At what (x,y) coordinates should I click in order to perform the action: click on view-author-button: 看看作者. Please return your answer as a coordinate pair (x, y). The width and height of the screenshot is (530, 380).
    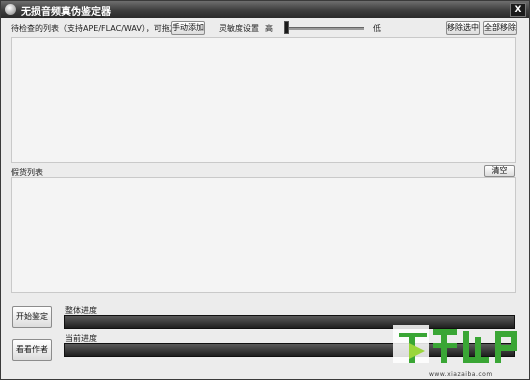
    Looking at the image, I should click on (32, 350).